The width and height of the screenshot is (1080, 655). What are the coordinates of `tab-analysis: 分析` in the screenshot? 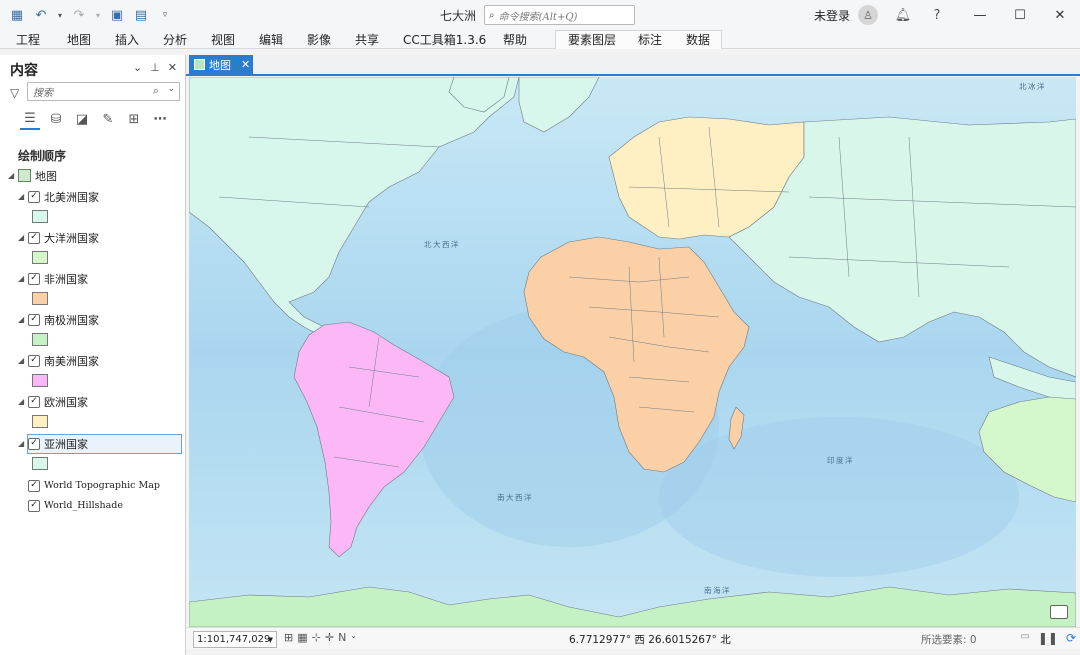 It's located at (175, 39).